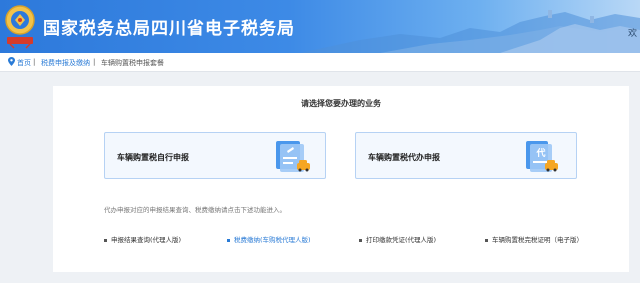  I want to click on selection-prompt: 请选择您要办理的业务, so click(341, 103).